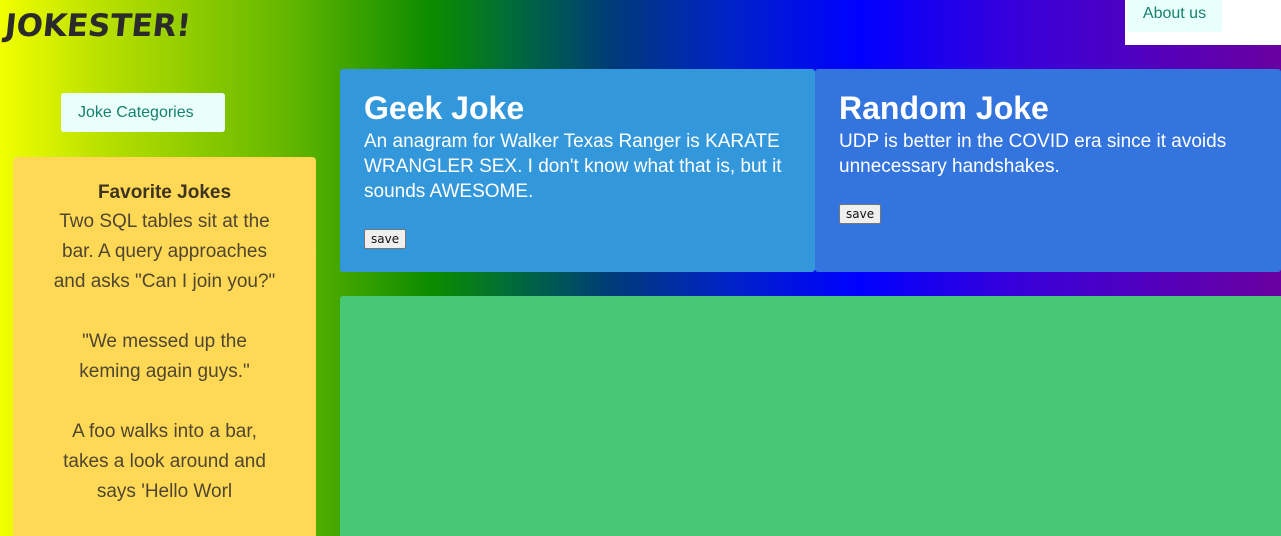 The width and height of the screenshot is (1281, 536). Describe the element at coordinates (98, 26) in the screenshot. I see `app-logo: JOKESTER!` at that location.